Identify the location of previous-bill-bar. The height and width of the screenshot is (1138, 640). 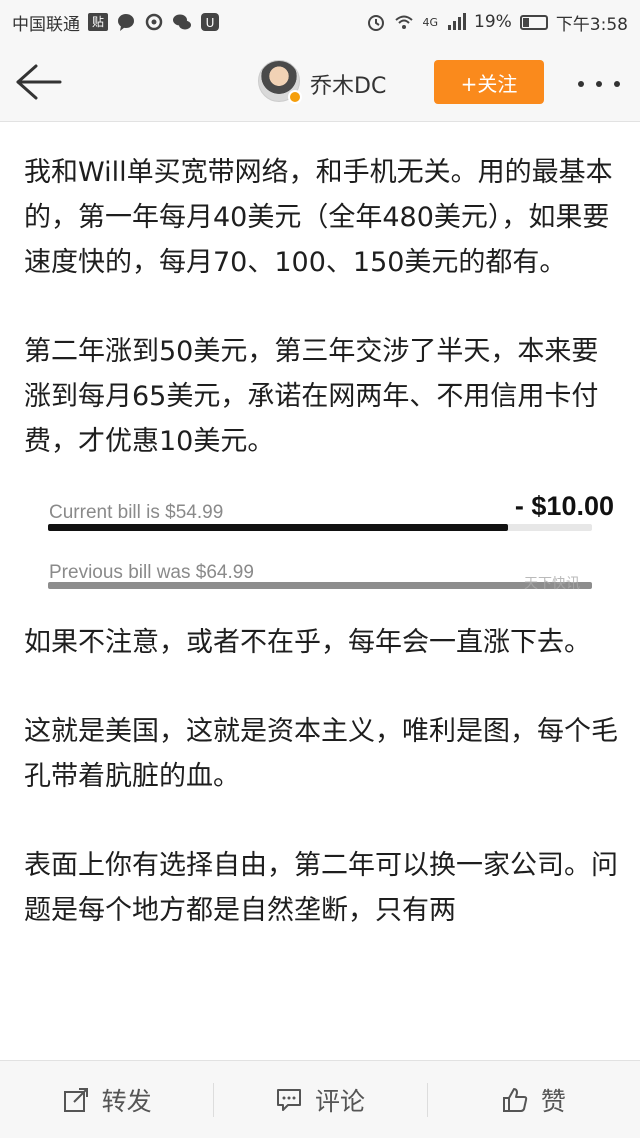
(320, 585).